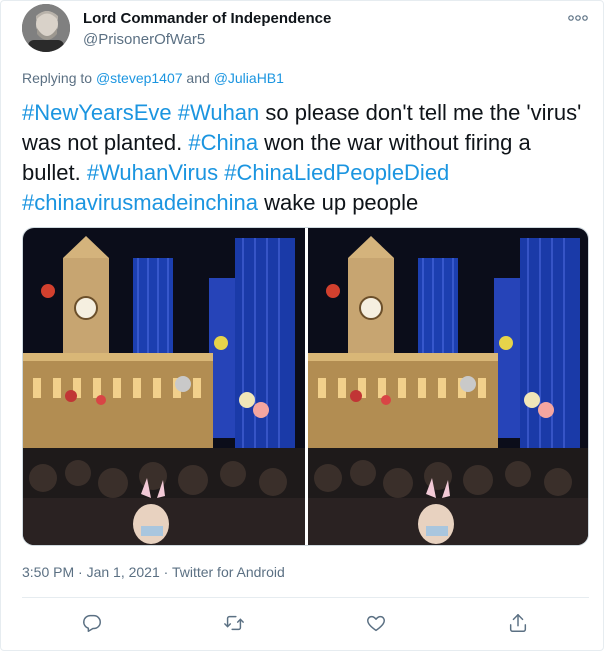  Describe the element at coordinates (303, 623) in the screenshot. I see `tweet-actions` at that location.